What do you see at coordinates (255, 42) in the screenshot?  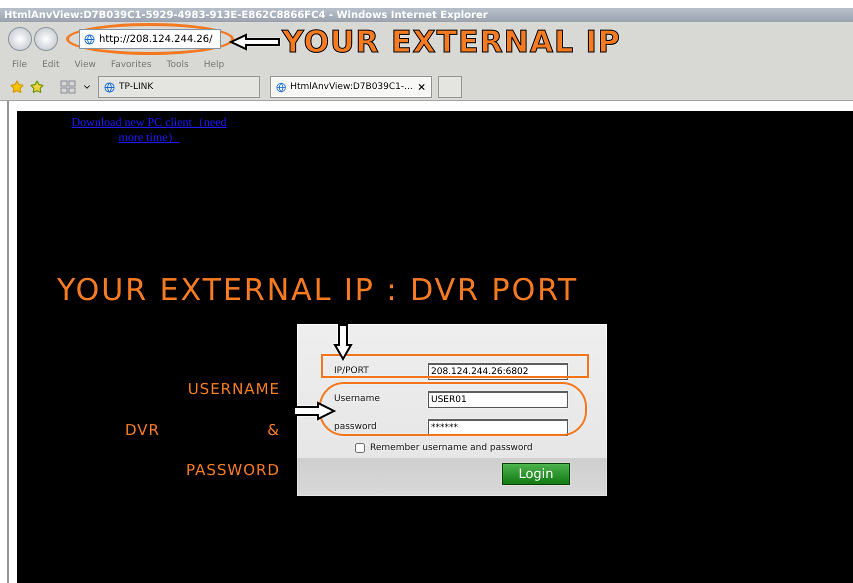 I see `left-arrow-icon` at bounding box center [255, 42].